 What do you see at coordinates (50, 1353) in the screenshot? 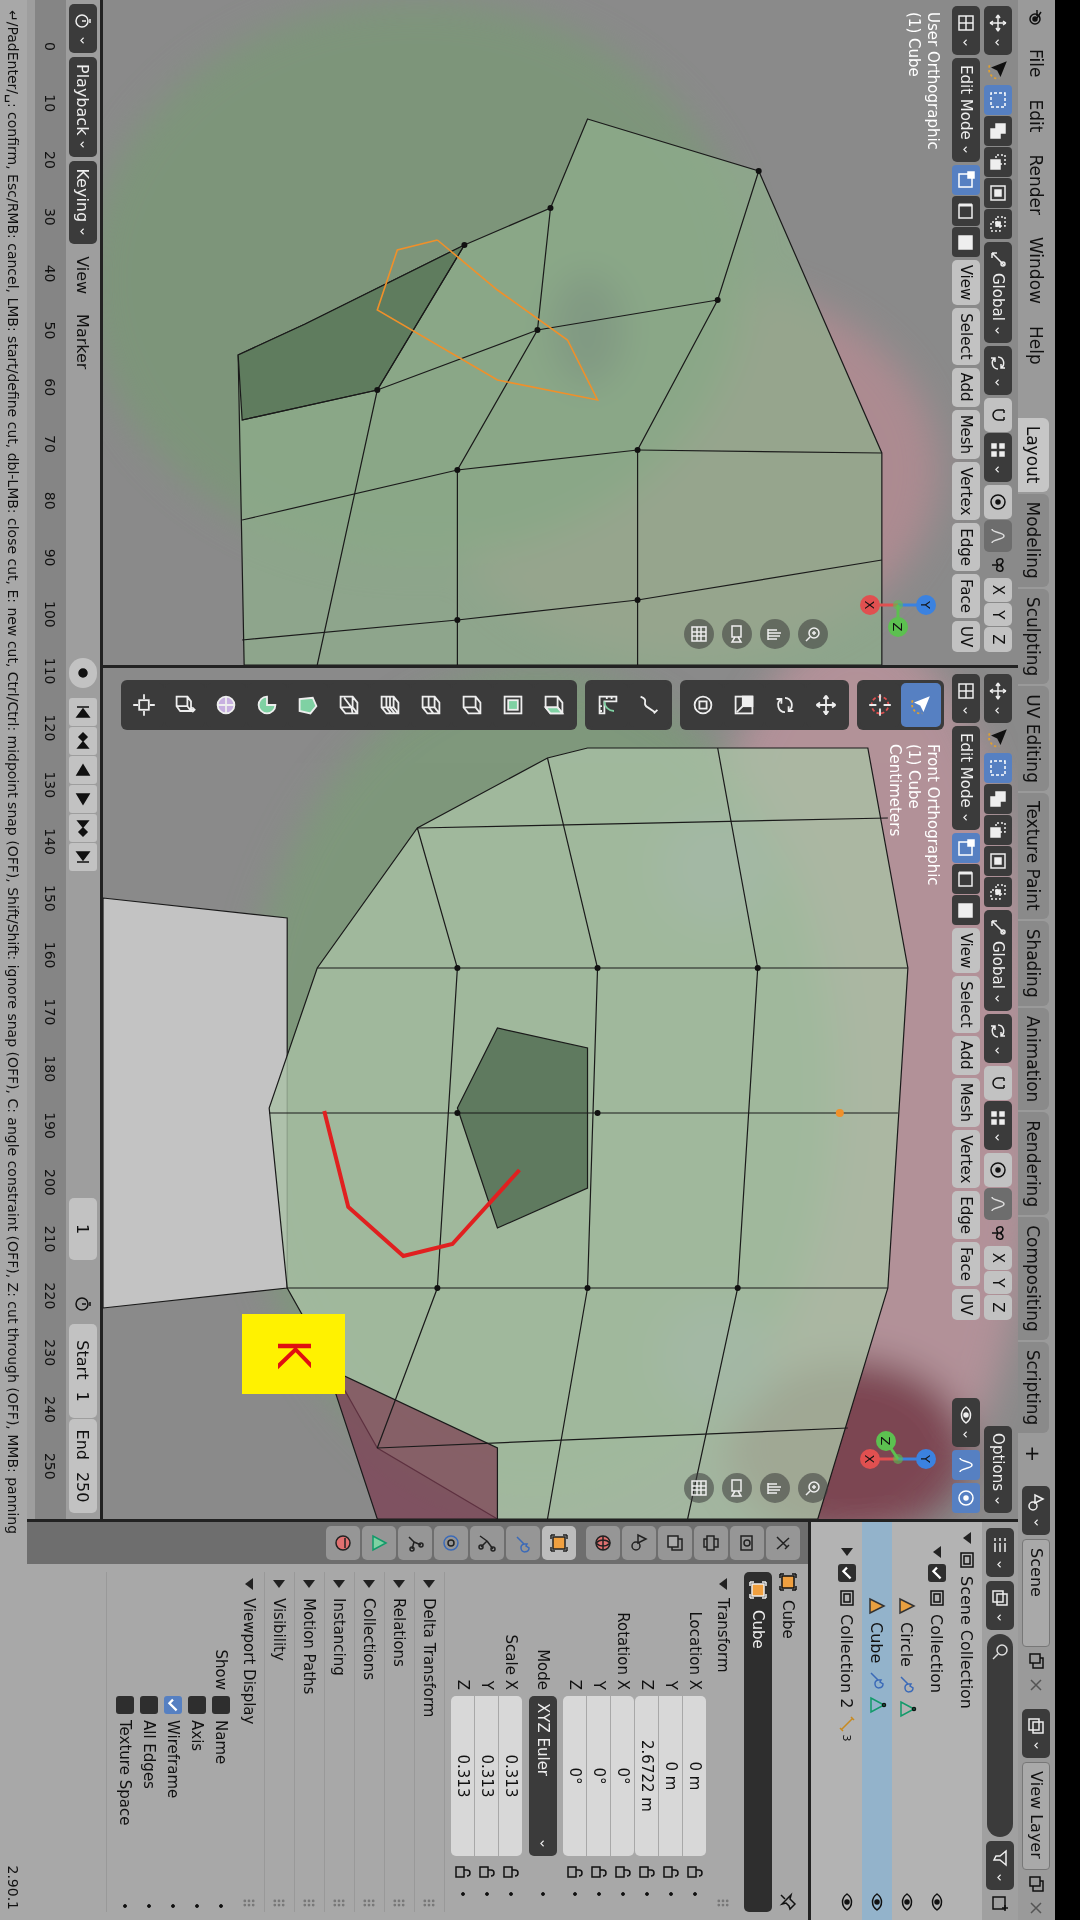
I see `frame-number: 230` at bounding box center [50, 1353].